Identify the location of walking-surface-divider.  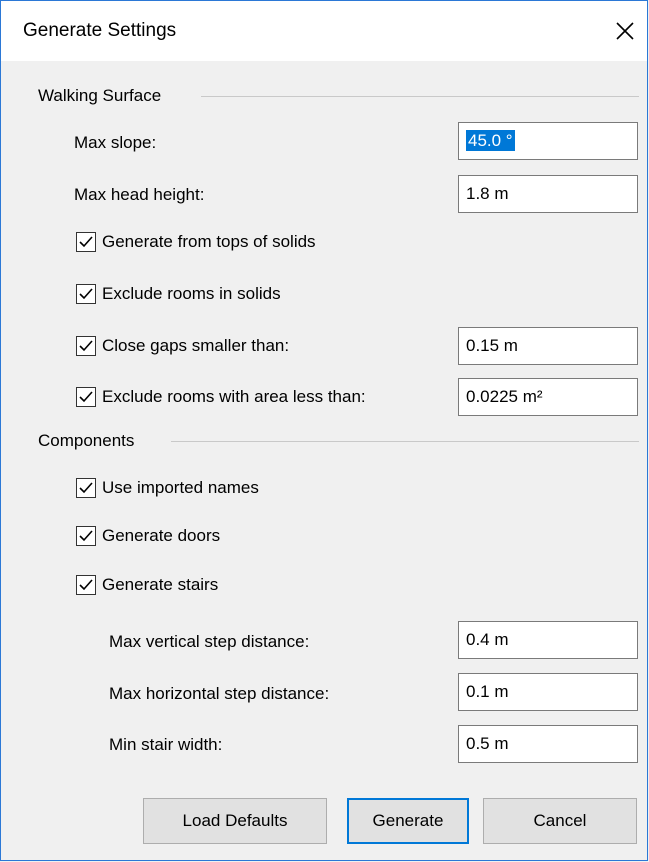
(420, 96).